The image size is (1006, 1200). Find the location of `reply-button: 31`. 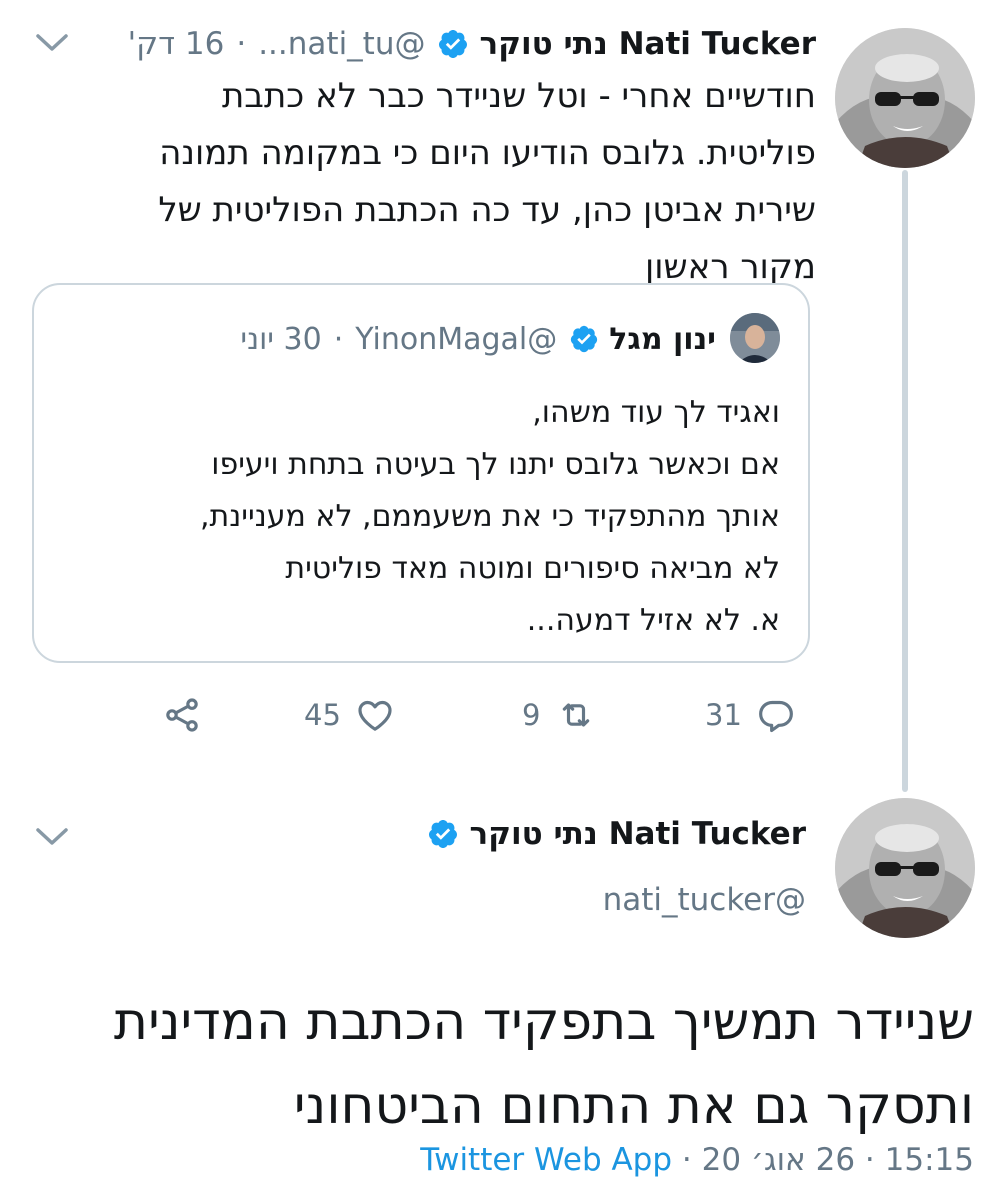

reply-button: 31 is located at coordinates (750, 715).